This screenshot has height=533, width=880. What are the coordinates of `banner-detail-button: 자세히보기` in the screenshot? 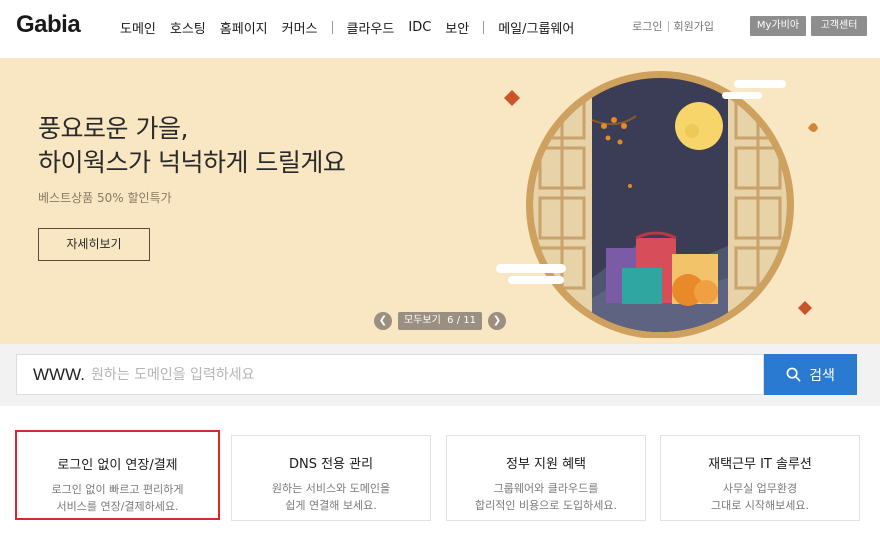 It's located at (94, 244).